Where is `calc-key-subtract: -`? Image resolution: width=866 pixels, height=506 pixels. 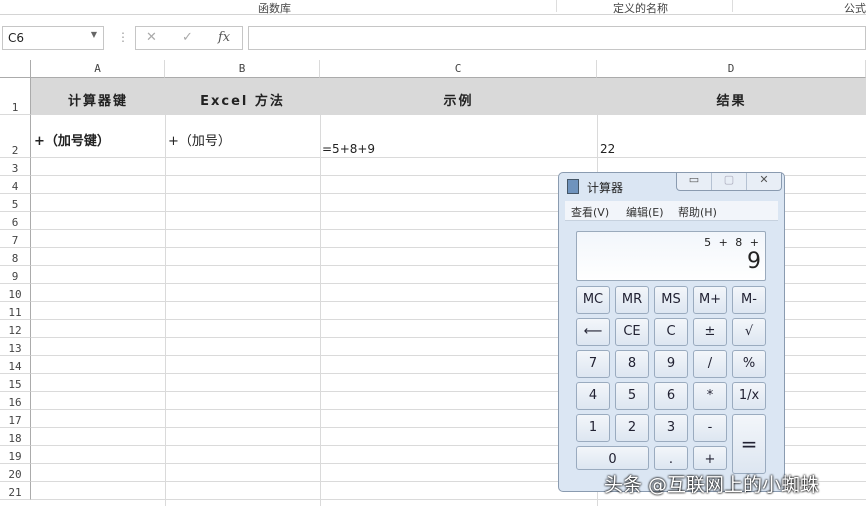
calc-key-subtract: - is located at coordinates (710, 428).